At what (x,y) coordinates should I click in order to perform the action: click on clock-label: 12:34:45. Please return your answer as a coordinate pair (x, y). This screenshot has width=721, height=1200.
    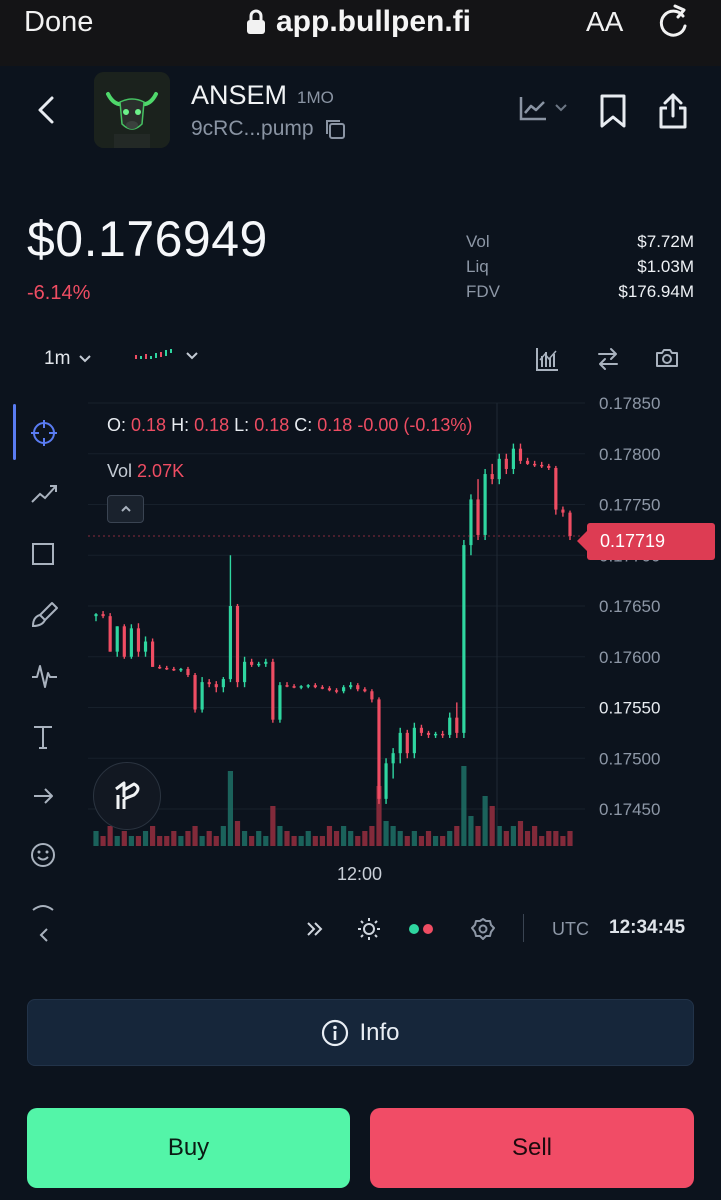
    Looking at the image, I should click on (647, 927).